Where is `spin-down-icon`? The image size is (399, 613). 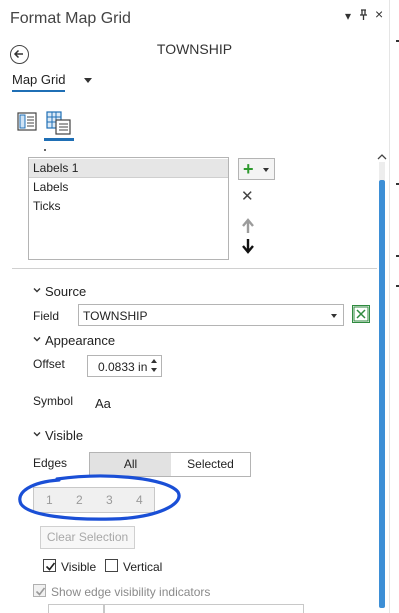
spin-down-icon is located at coordinates (154, 370).